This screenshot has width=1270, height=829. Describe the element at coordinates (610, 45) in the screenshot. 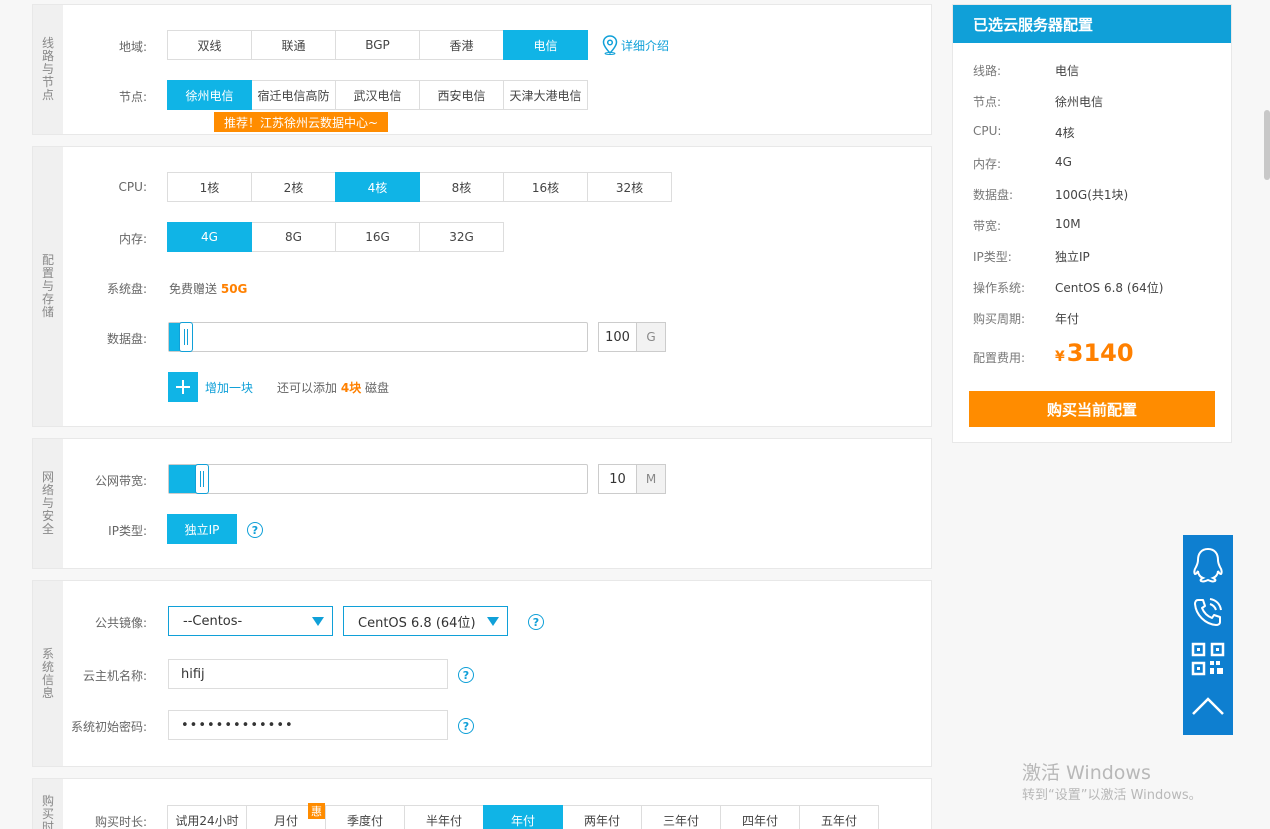

I see `location-pin-icon` at that location.